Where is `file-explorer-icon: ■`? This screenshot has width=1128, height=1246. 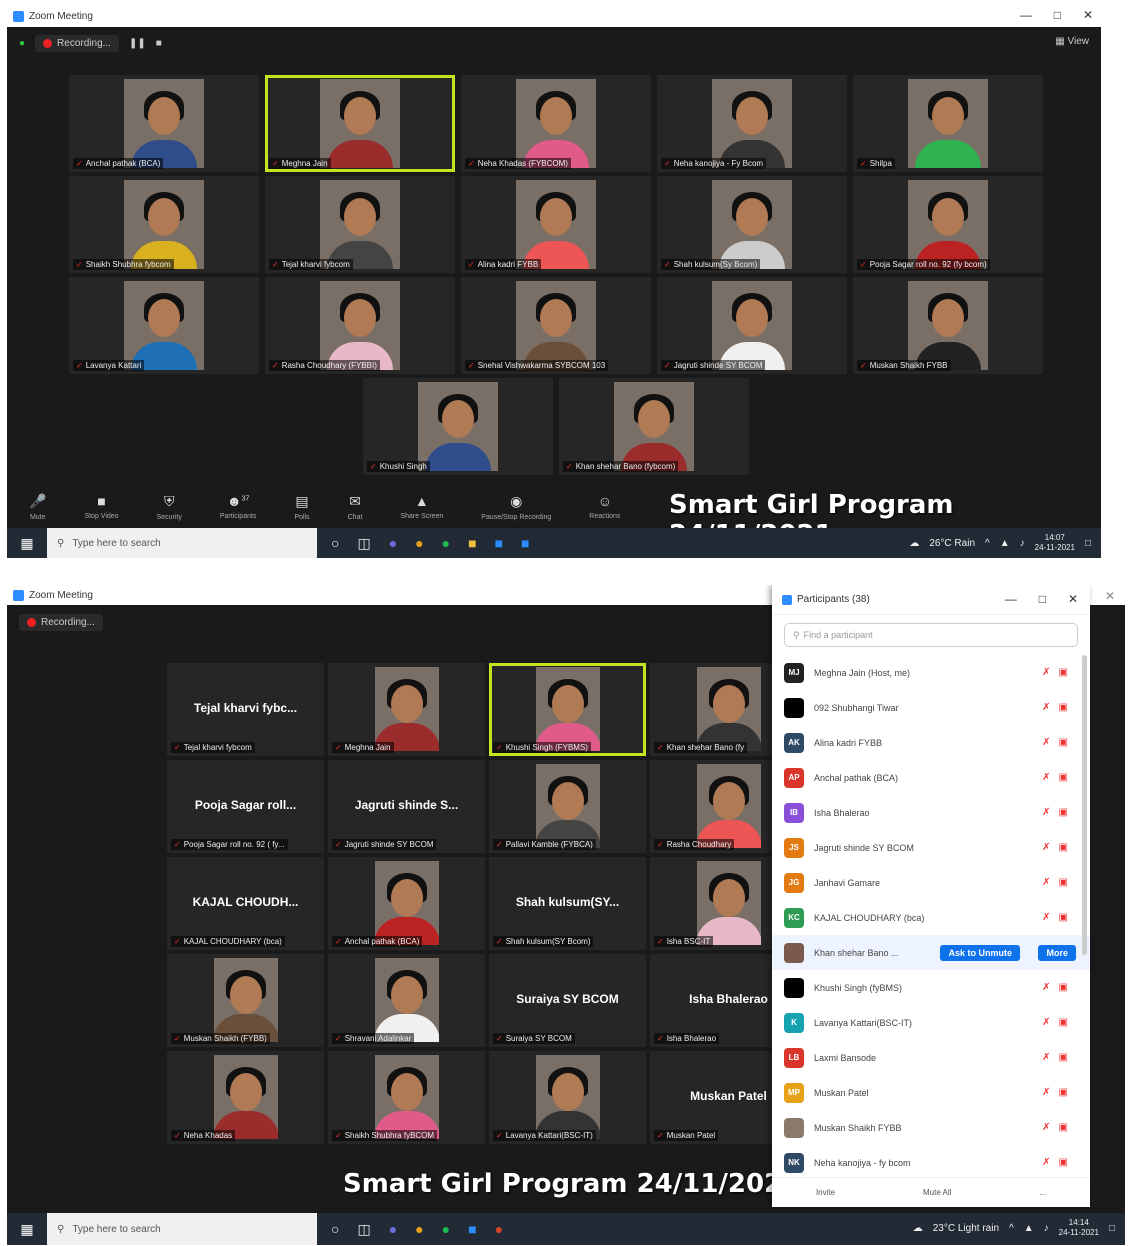
file-explorer-icon: ■ is located at coordinates (472, 543).